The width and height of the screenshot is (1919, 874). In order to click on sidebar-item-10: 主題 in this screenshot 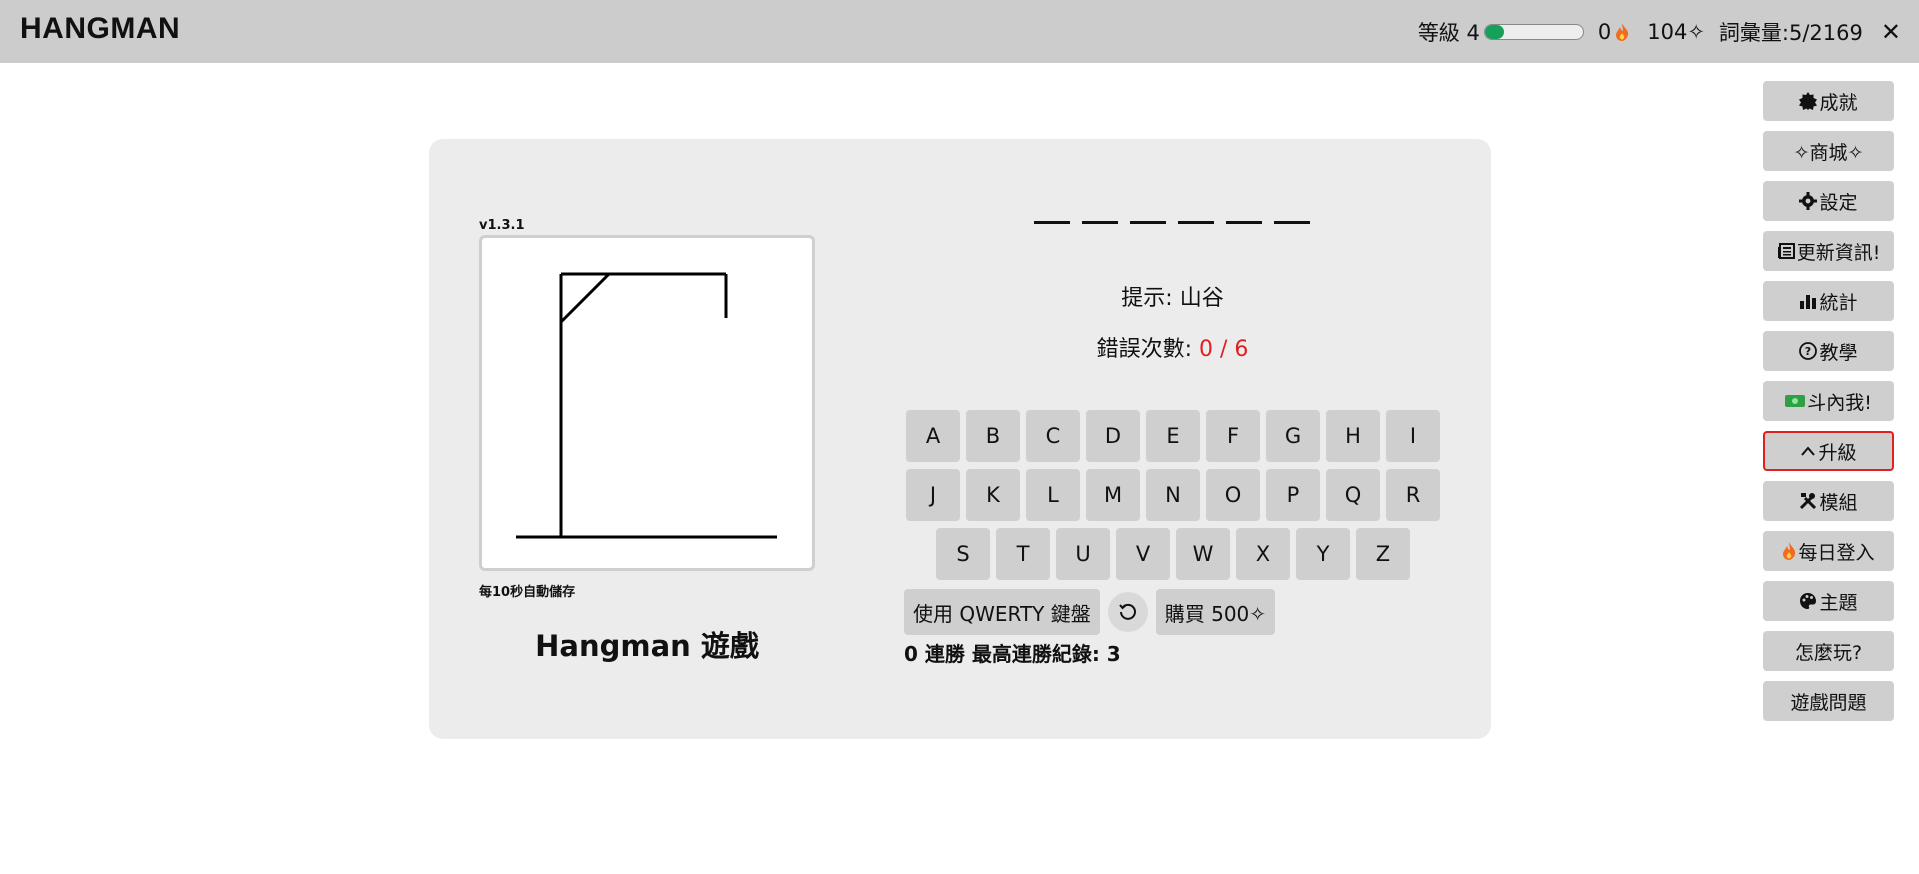, I will do `click(1828, 601)`.